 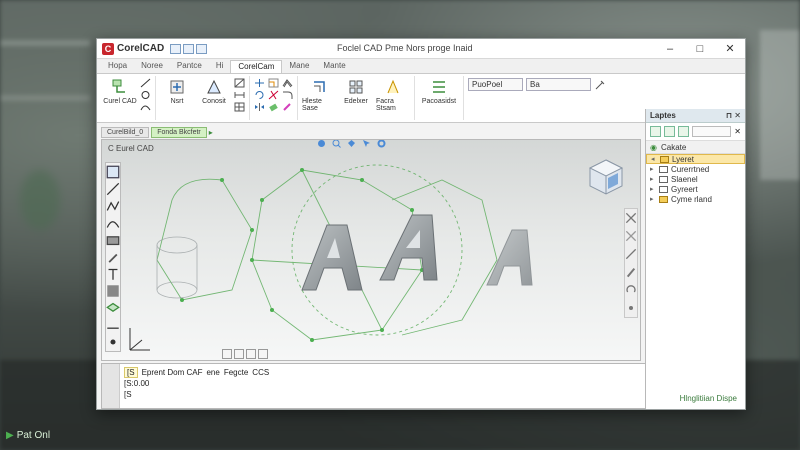 I want to click on play-icon: ▶, so click(x=10, y=435).